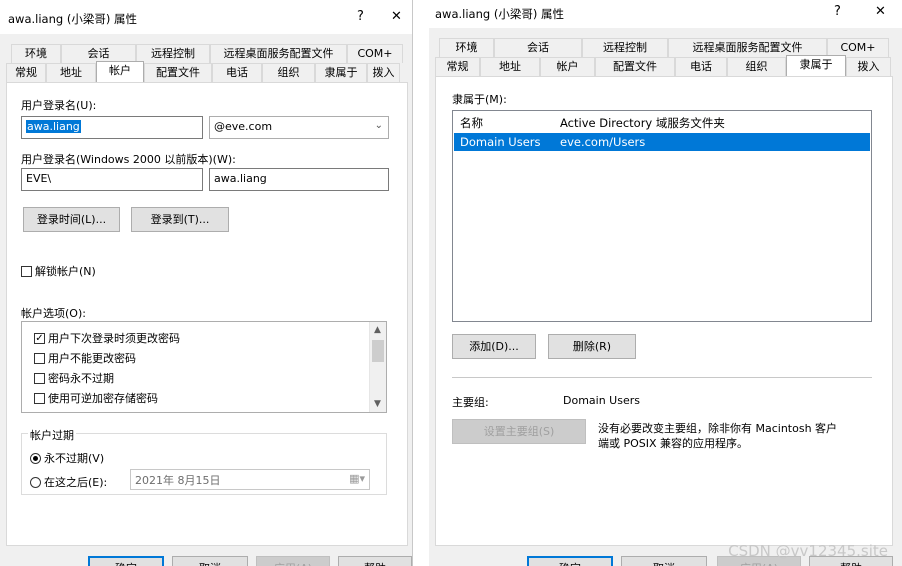 The image size is (902, 566). I want to click on end-of-label: 在这之后(E):, so click(76, 482).